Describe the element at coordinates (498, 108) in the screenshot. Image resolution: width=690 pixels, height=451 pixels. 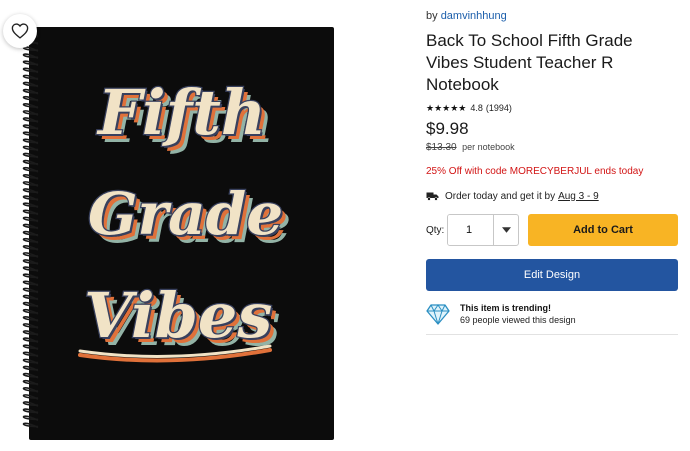
I see `rating-count: (1994)` at that location.